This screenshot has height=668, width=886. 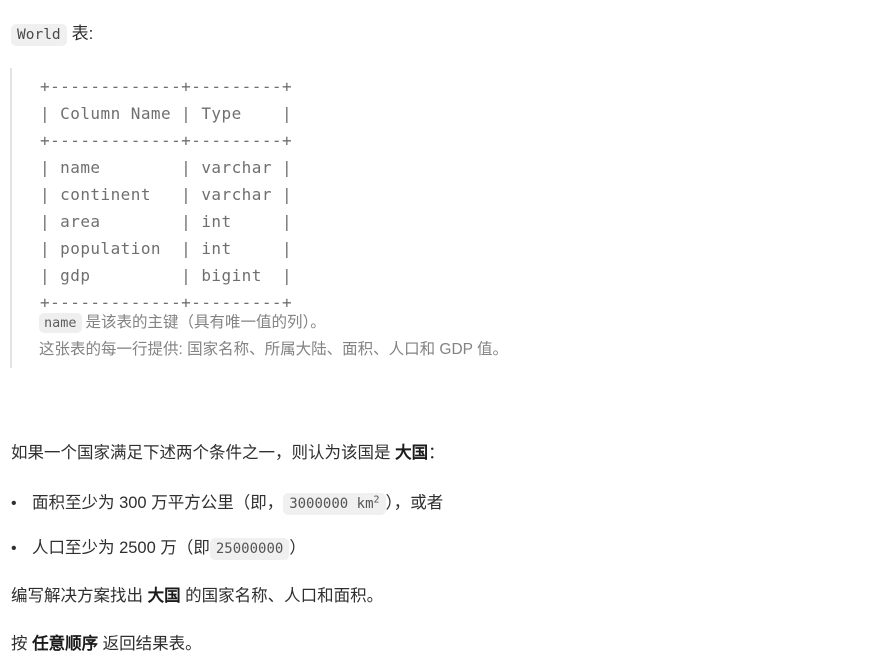 What do you see at coordinates (376, 500) in the screenshot?
I see `area-unit-exponent: 2` at bounding box center [376, 500].